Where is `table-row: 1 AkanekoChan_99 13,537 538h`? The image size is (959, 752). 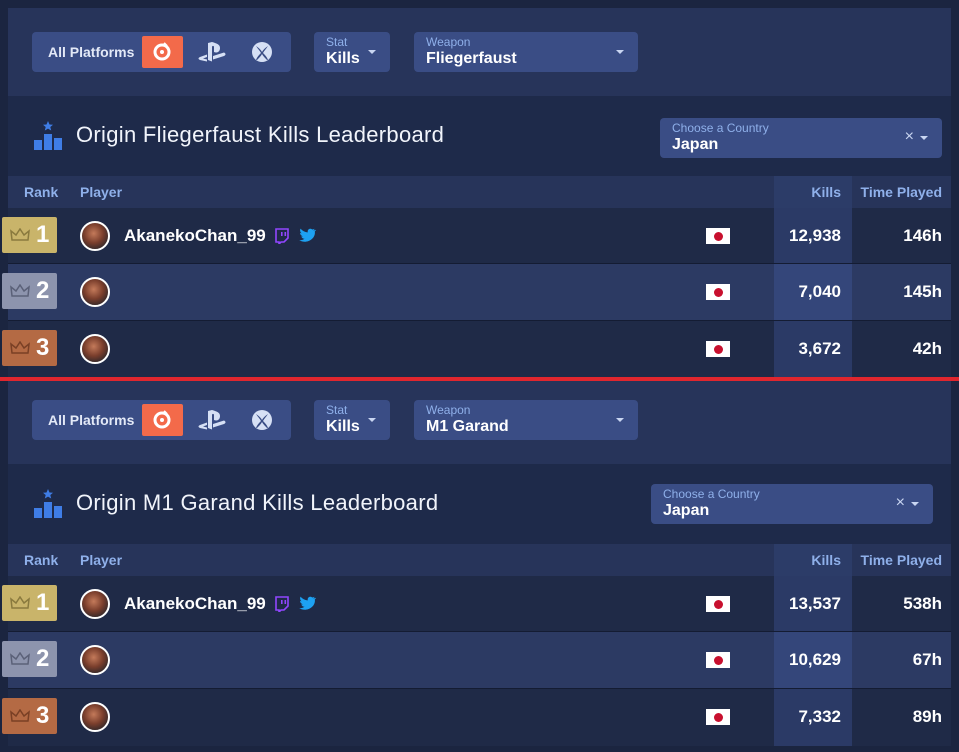 table-row: 1 AkanekoChan_99 13,537 538h is located at coordinates (476, 604).